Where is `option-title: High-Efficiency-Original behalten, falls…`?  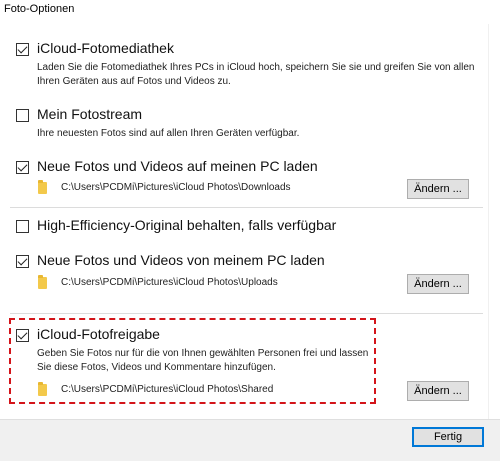 option-title: High-Efficiency-Original behalten, falls… is located at coordinates (187, 225).